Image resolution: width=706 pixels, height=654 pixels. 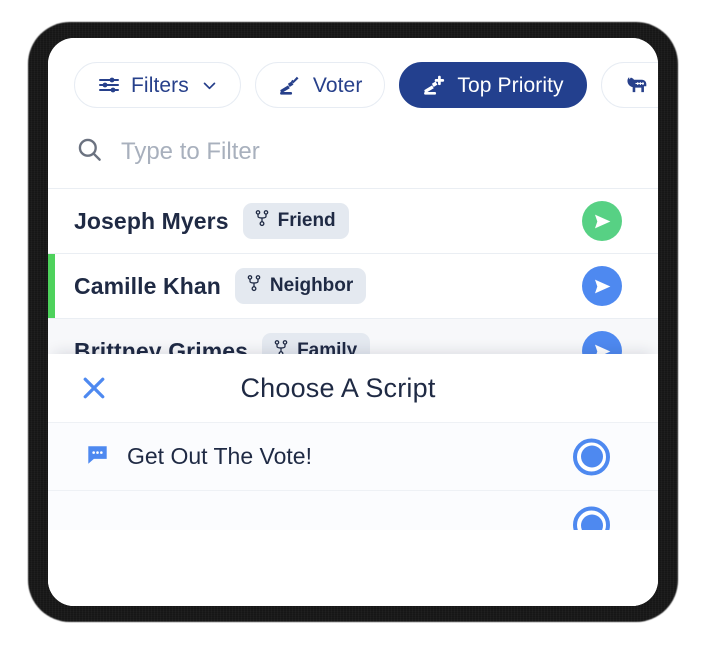 I want to click on filter-chip-label: Voter, so click(x=337, y=85).